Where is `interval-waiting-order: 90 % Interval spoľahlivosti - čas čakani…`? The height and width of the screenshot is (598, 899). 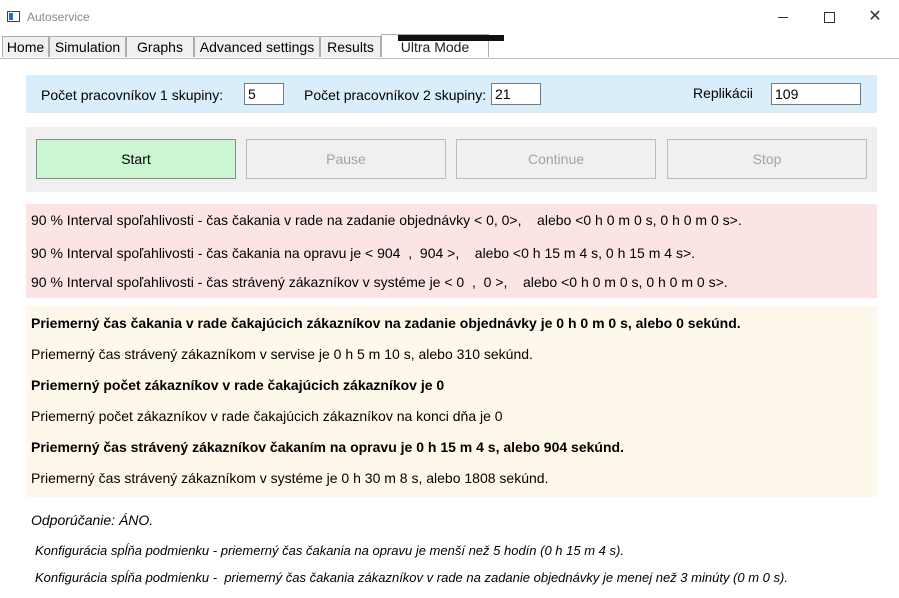
interval-waiting-order: 90 % Interval spoľahlivosti - čas čakani… is located at coordinates (386, 220).